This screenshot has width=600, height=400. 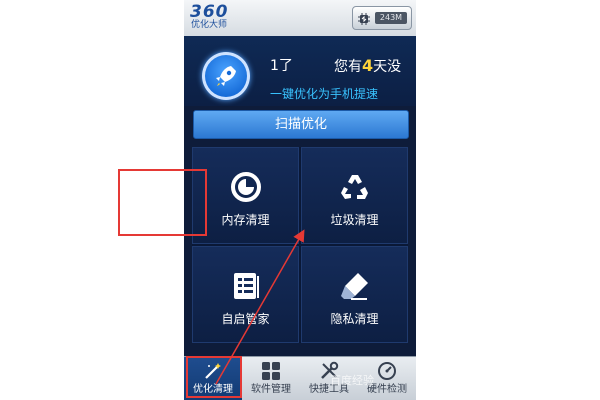 I want to click on tile-memory-clean: 内存清理, so click(x=245, y=195).